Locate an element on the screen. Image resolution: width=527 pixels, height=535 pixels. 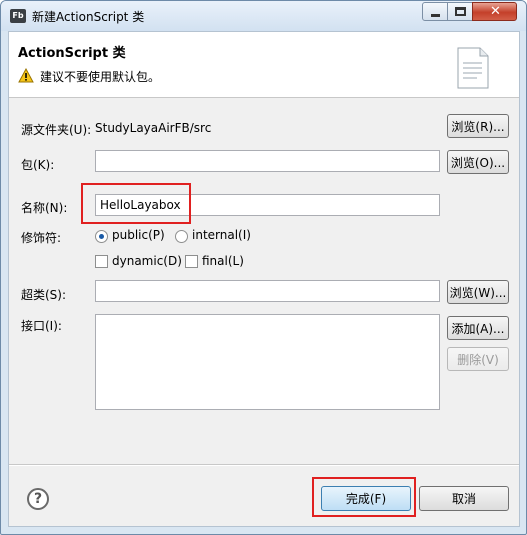
superclass-label: 超类(S): is located at coordinates (44, 295).